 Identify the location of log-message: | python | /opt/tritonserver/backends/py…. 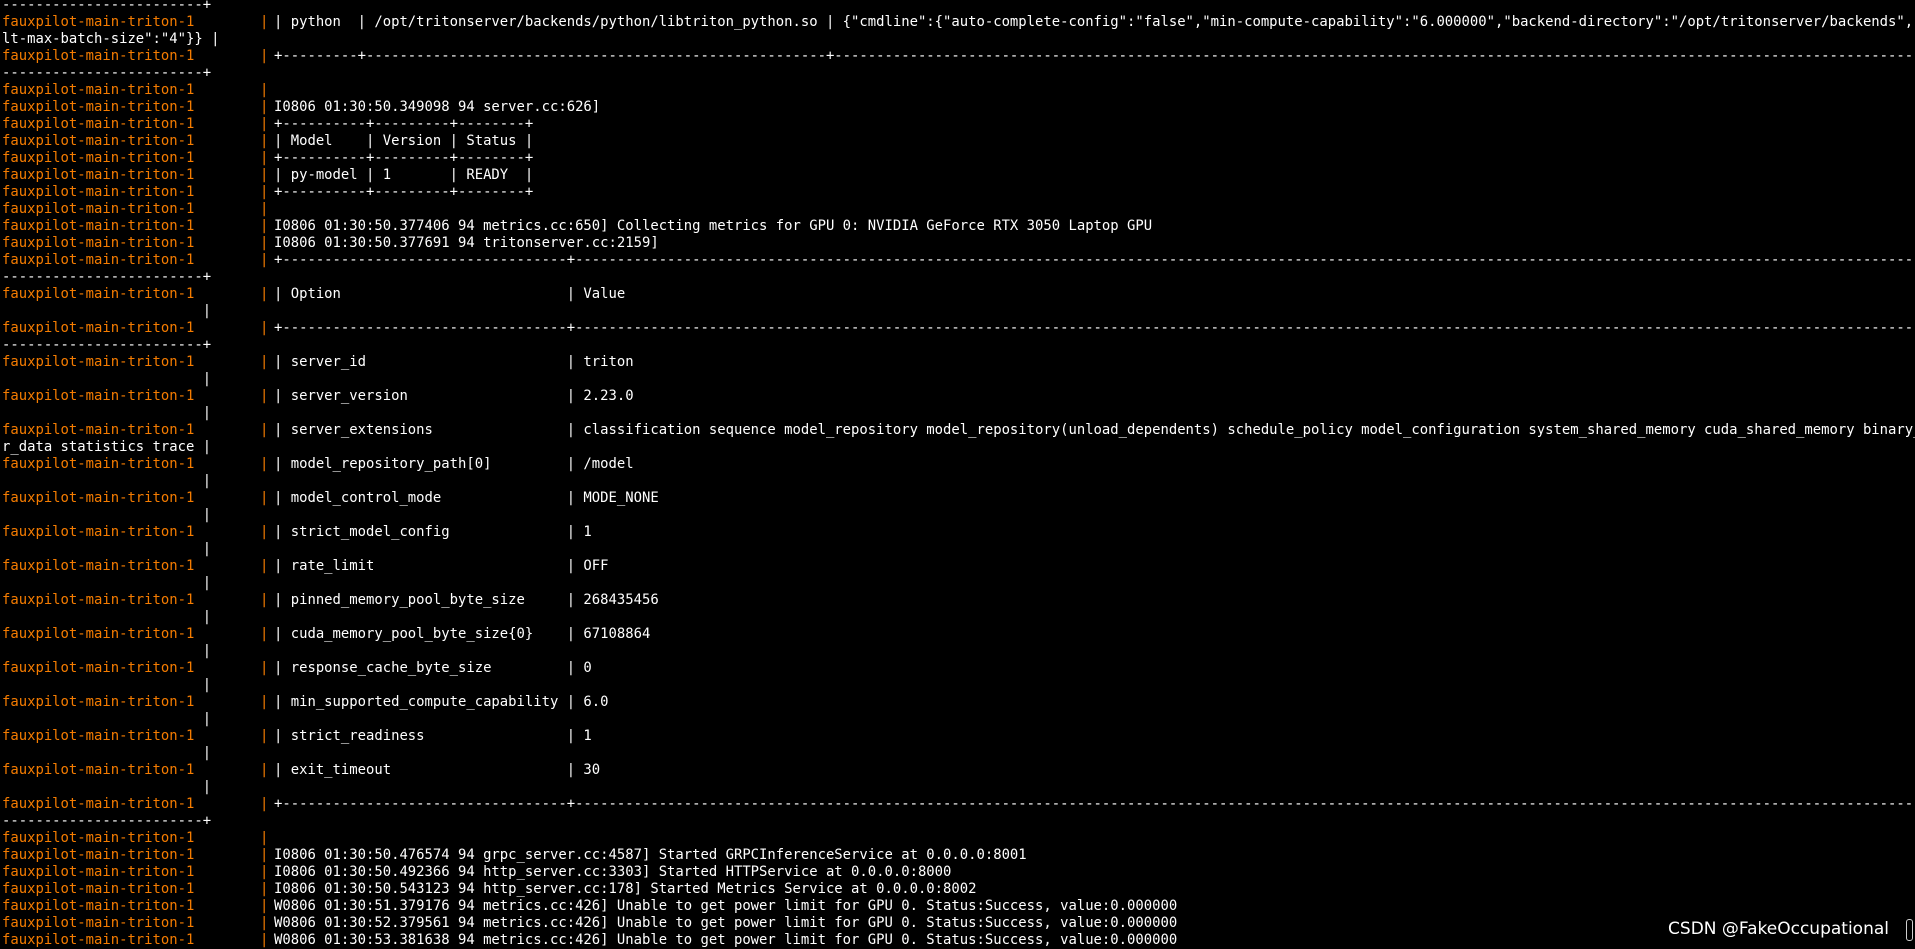
(1094, 22).